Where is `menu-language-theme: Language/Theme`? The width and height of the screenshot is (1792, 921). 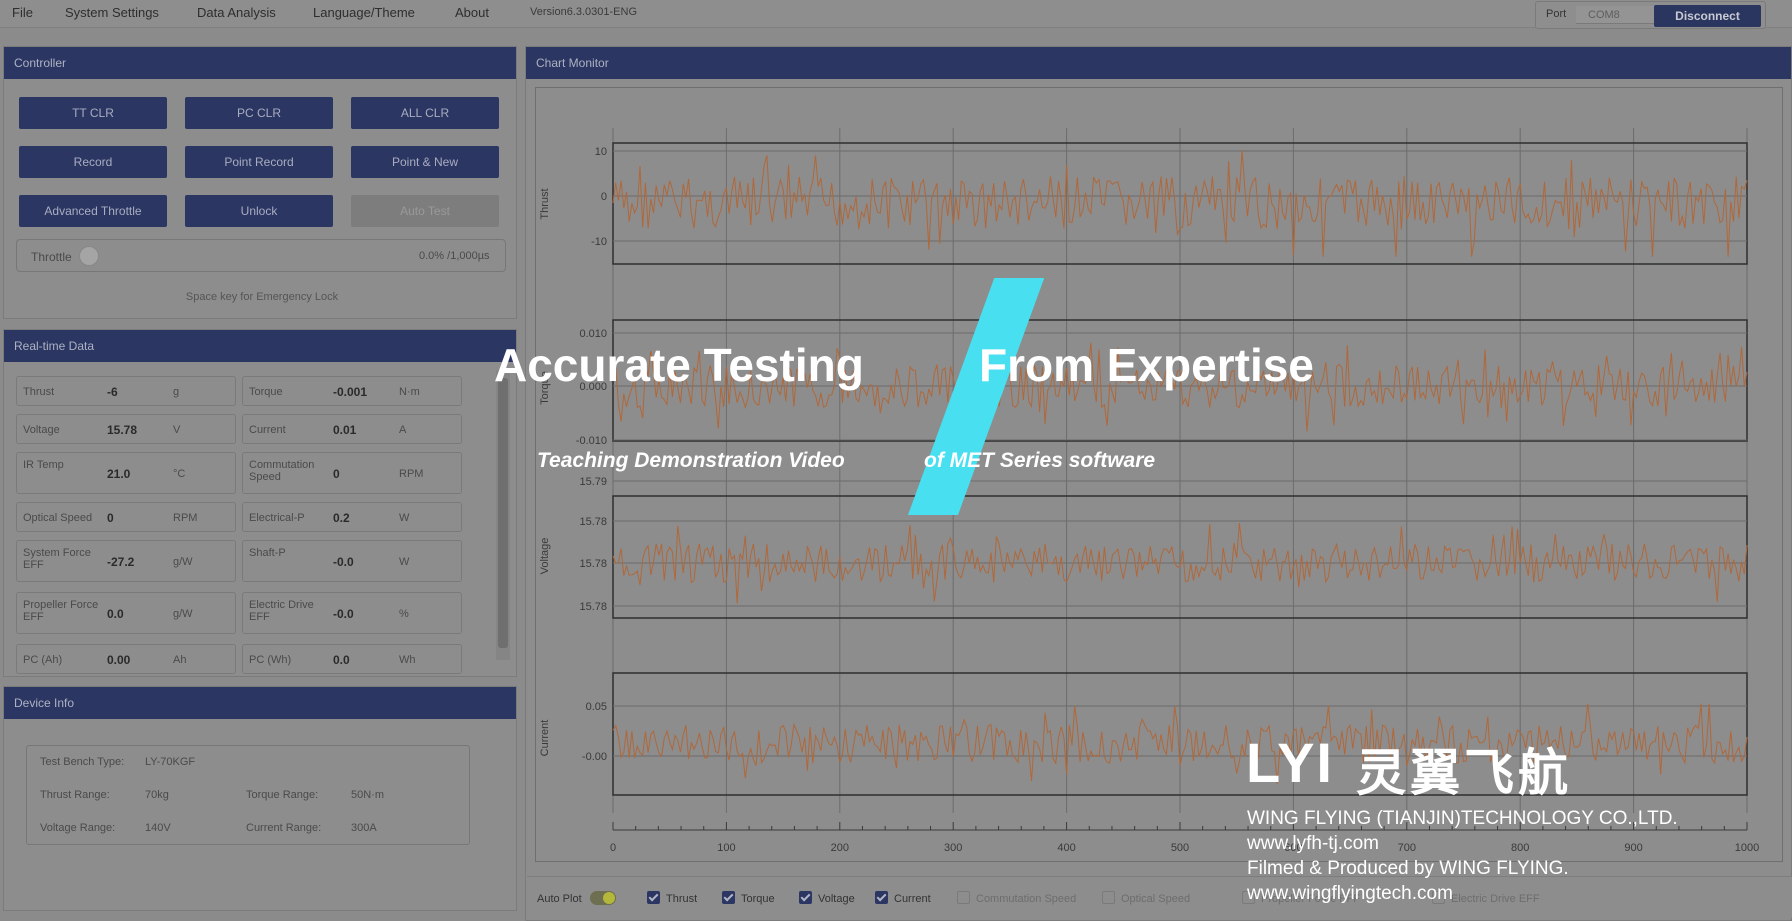
menu-language-theme: Language/Theme is located at coordinates (364, 12).